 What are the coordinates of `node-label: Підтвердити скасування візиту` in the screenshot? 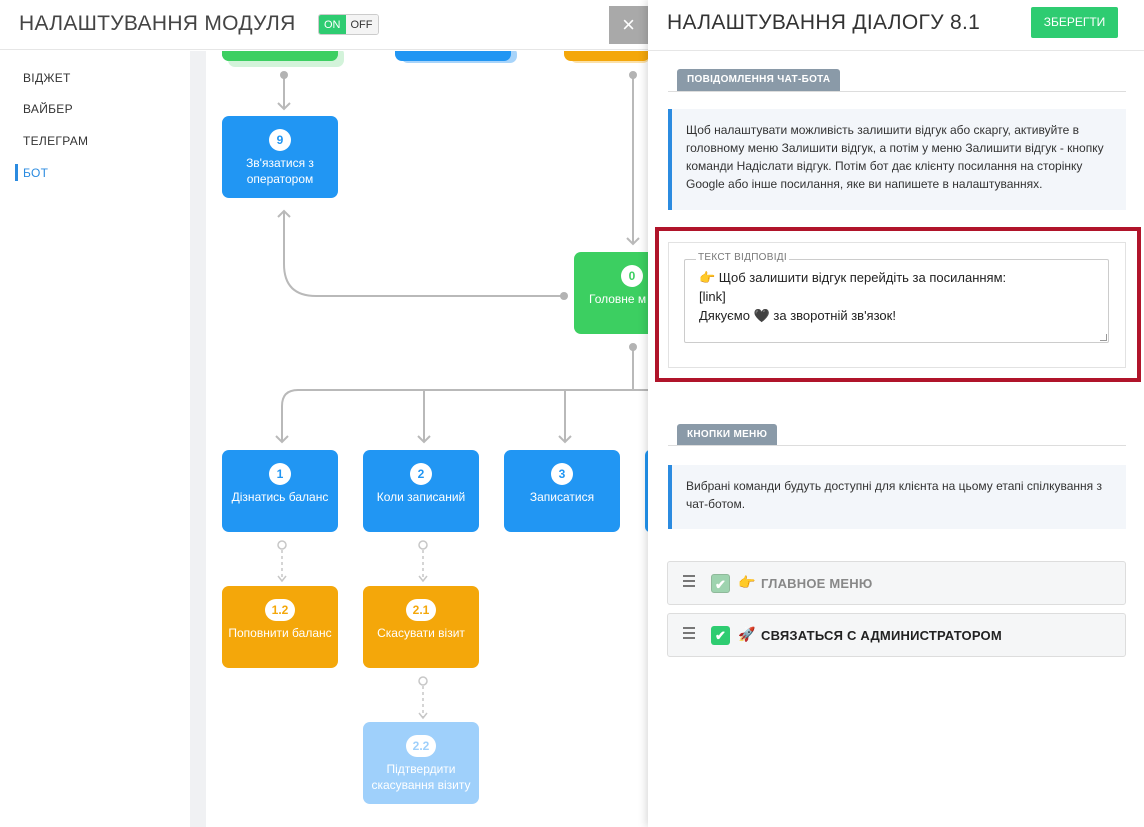 It's located at (421, 777).